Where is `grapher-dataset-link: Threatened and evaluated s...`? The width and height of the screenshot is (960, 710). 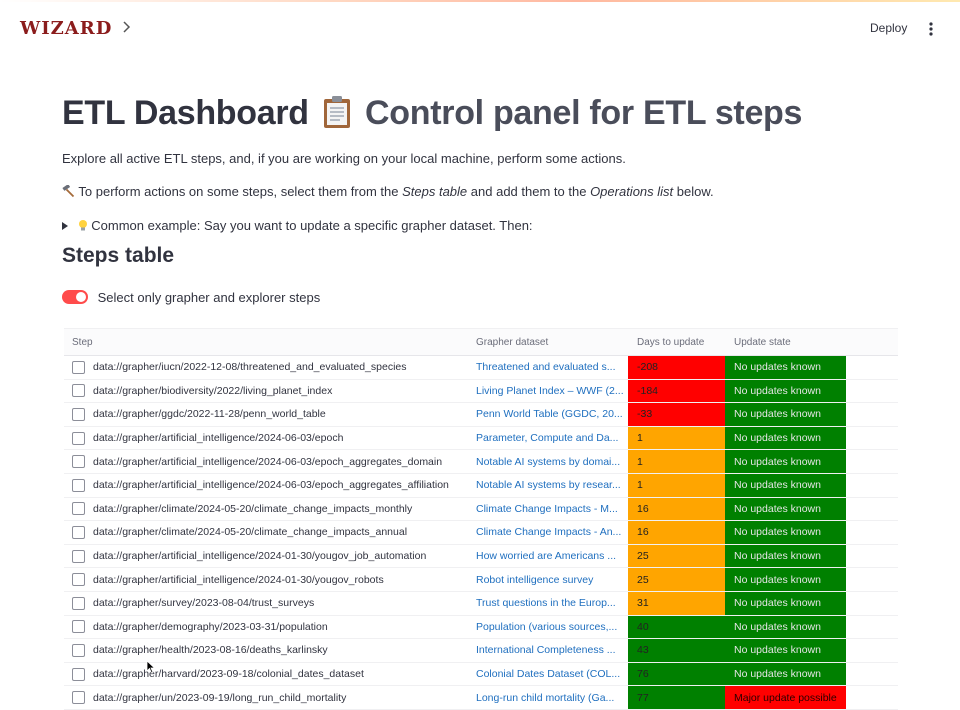
grapher-dataset-link: Threatened and evaluated s... is located at coordinates (546, 367).